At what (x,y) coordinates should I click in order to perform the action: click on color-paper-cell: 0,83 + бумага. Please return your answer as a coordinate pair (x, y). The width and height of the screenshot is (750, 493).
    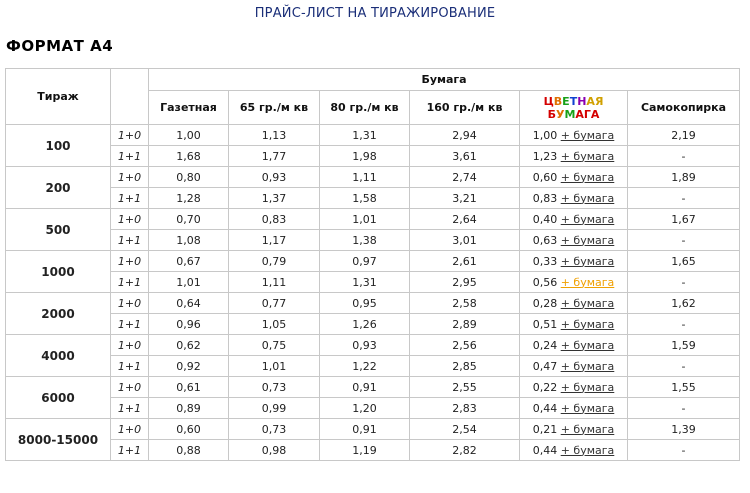
    Looking at the image, I should click on (573, 198).